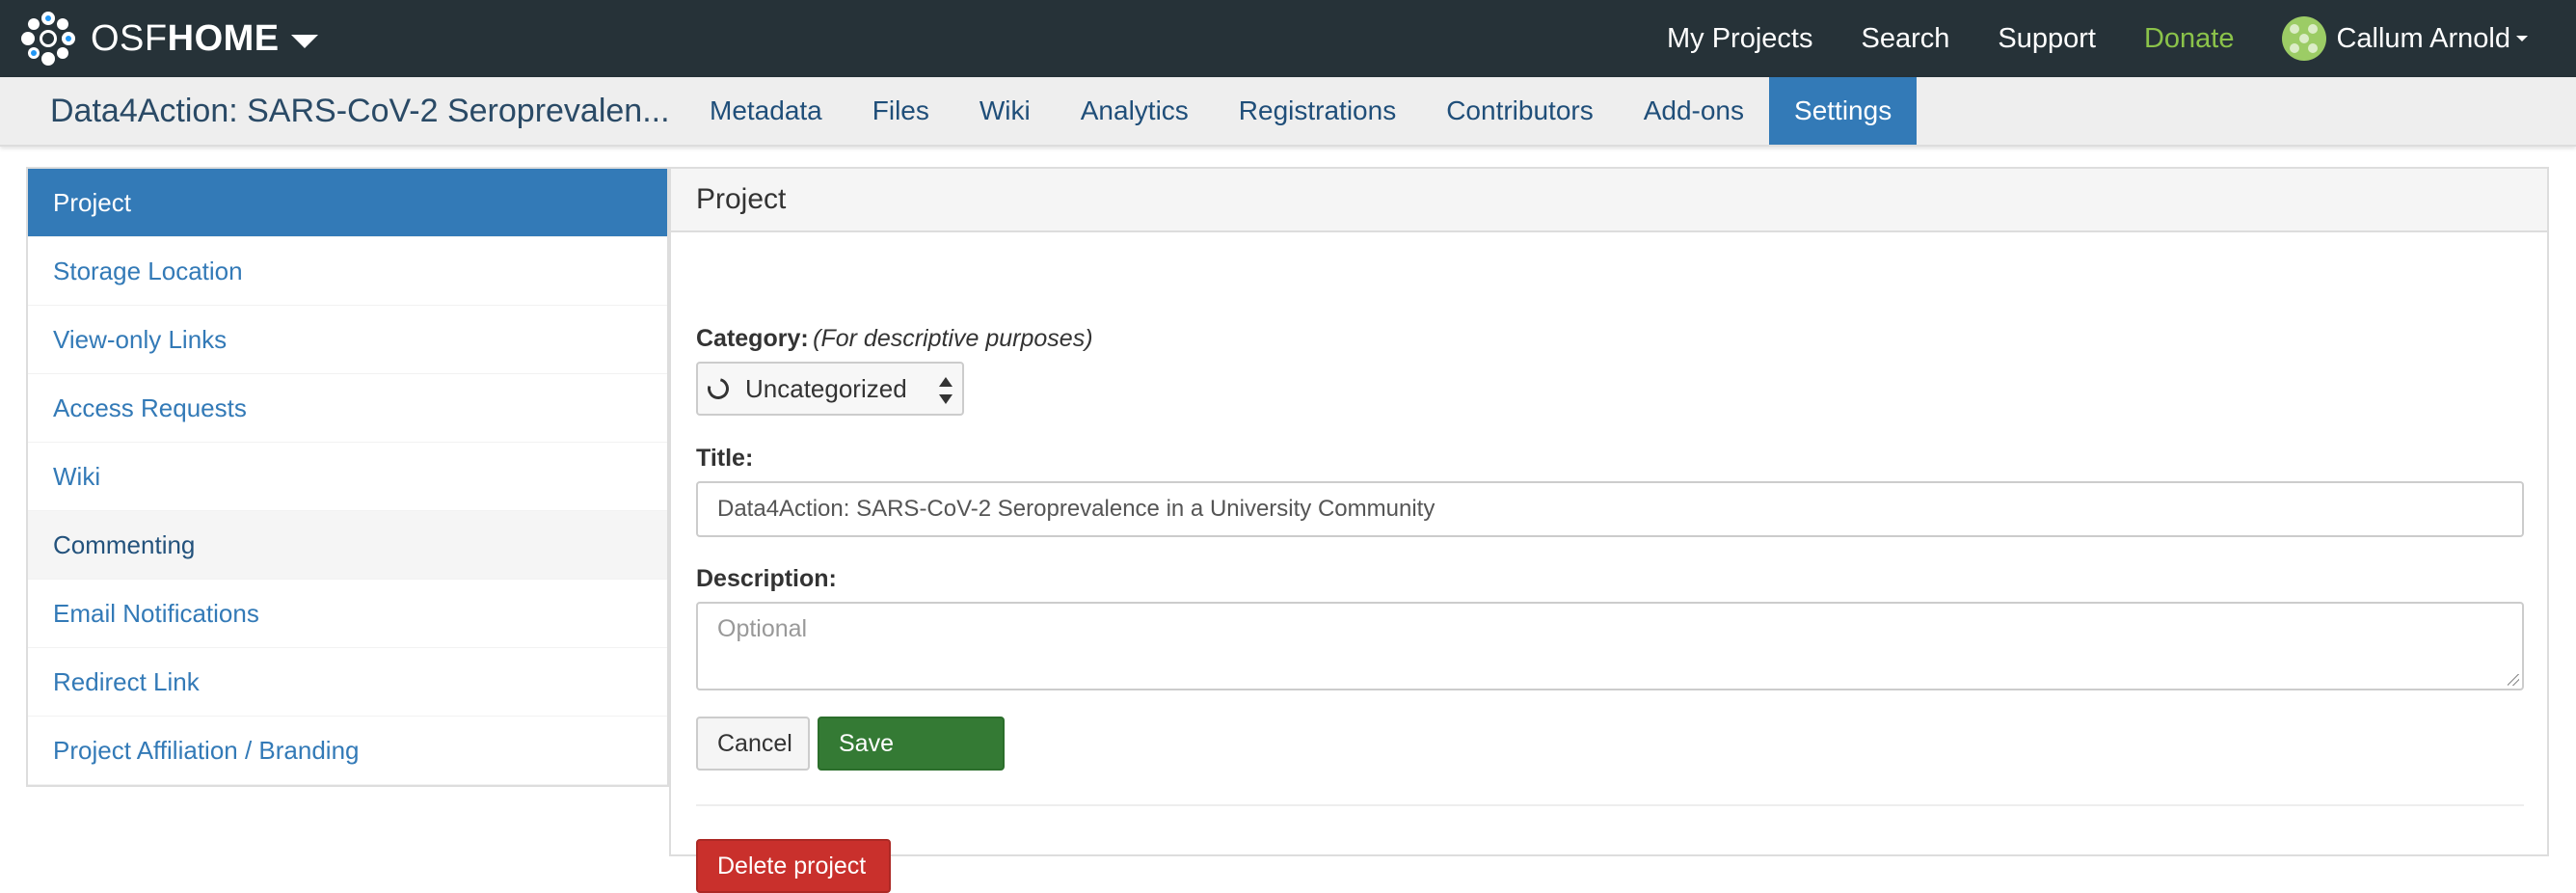 Image resolution: width=2576 pixels, height=893 pixels. Describe the element at coordinates (348, 203) in the screenshot. I see `sidebar-item-project: Project` at that location.